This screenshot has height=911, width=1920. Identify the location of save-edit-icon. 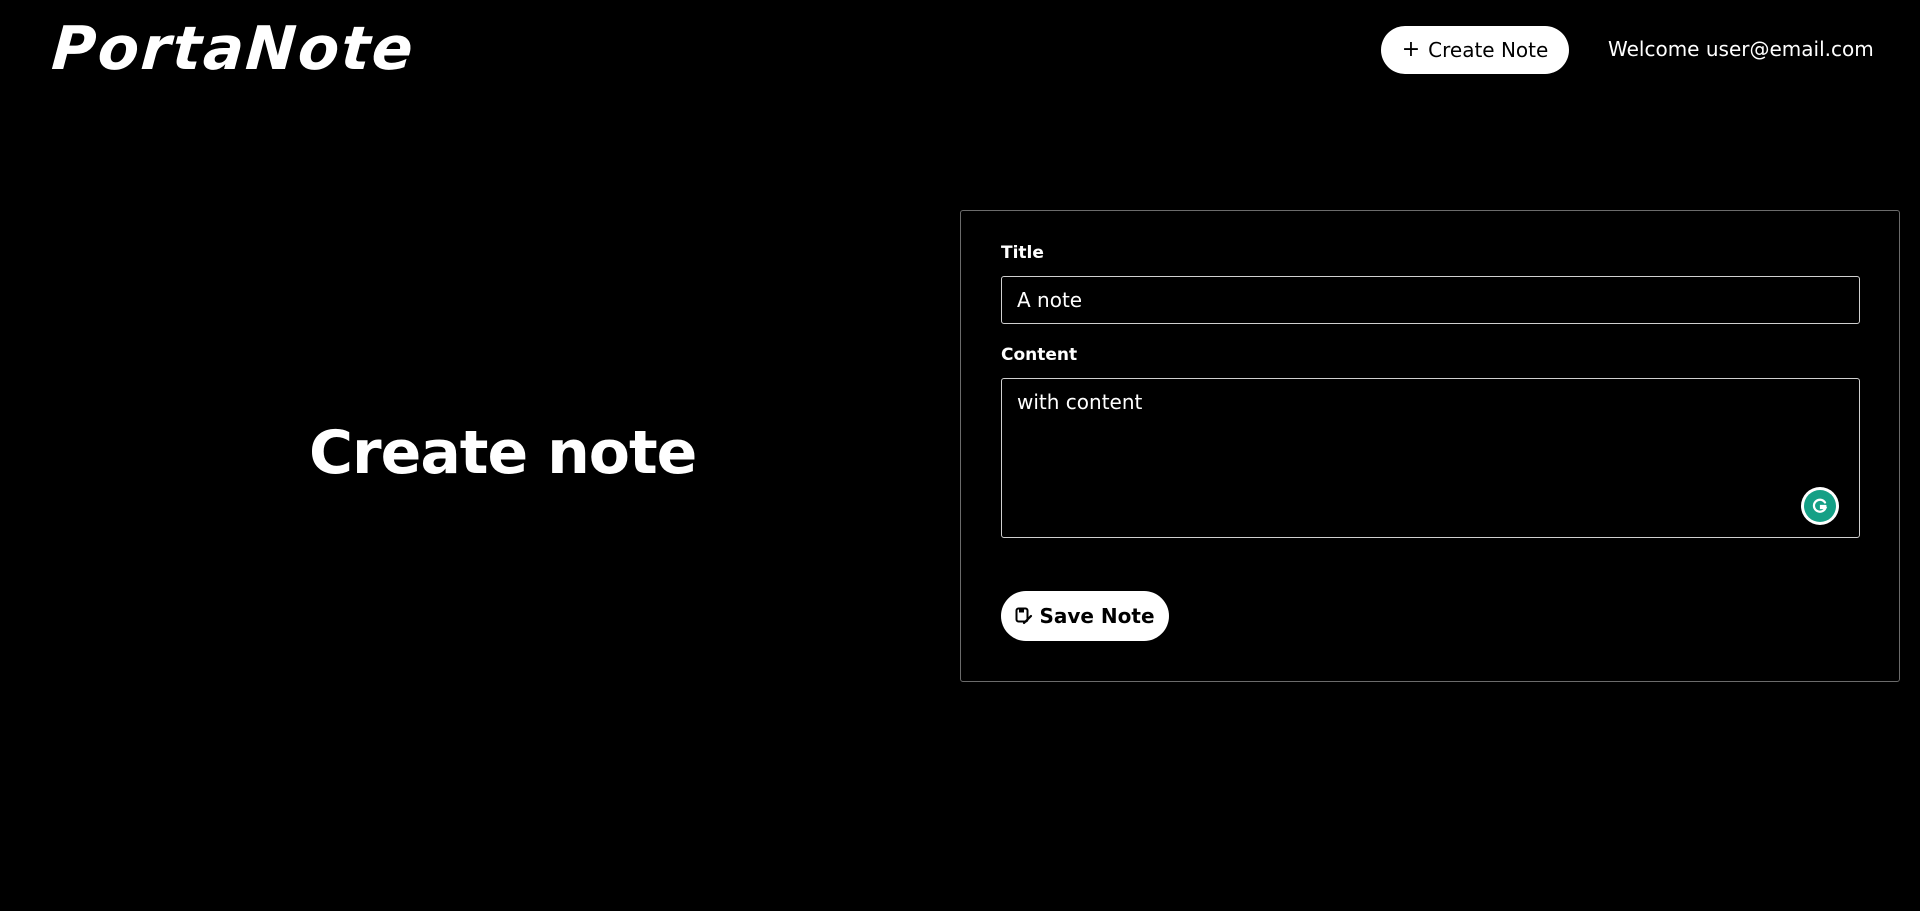
(1024, 616).